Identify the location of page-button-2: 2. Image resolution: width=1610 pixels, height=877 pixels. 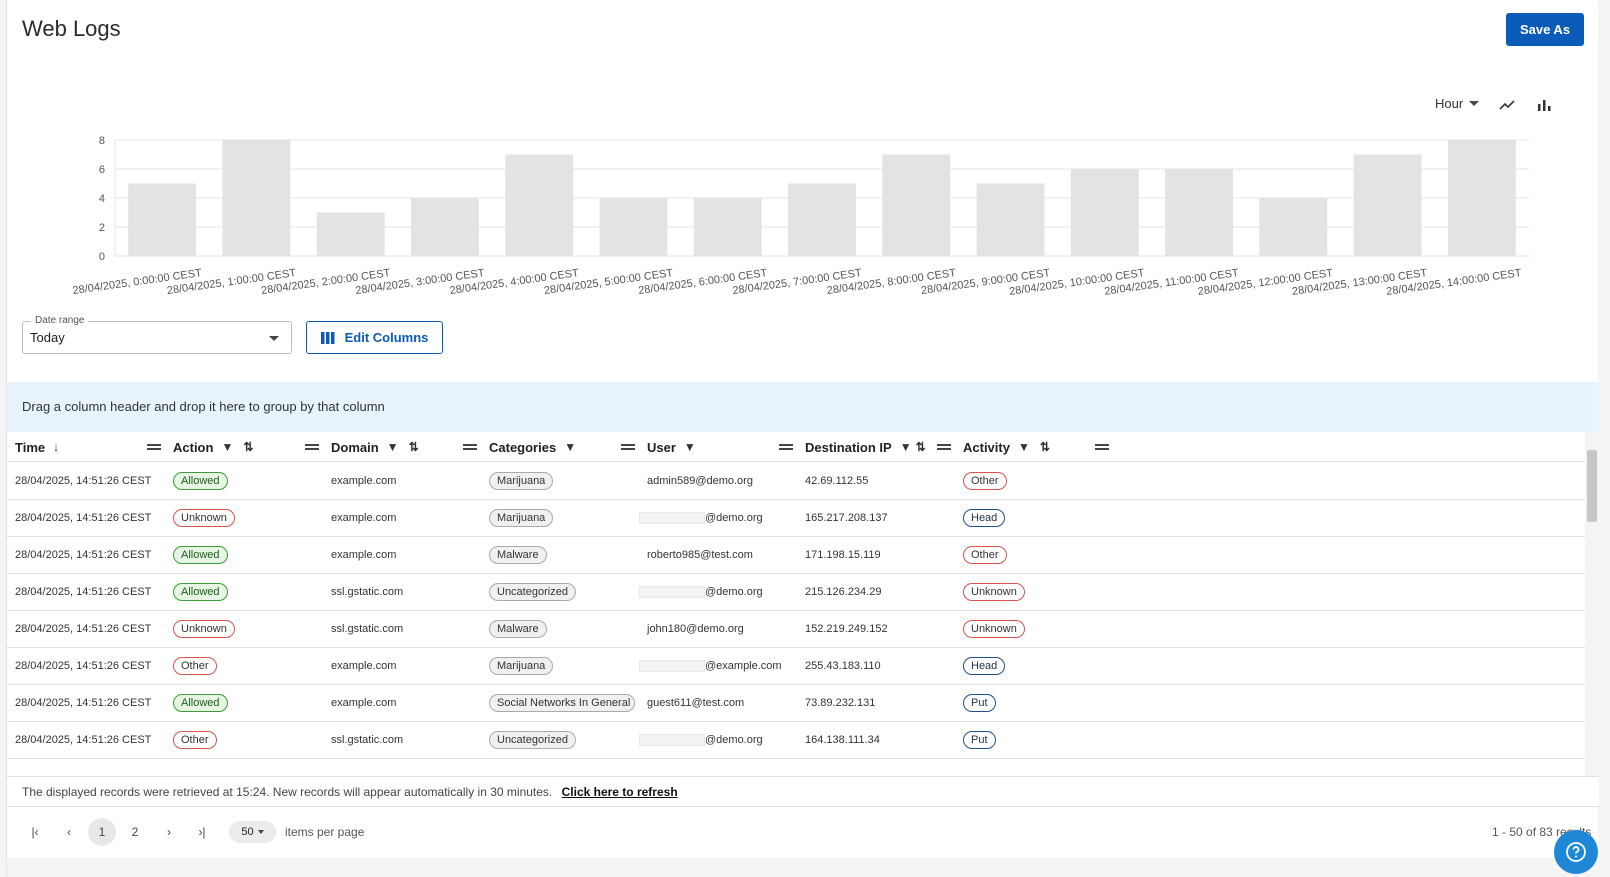
(135, 832).